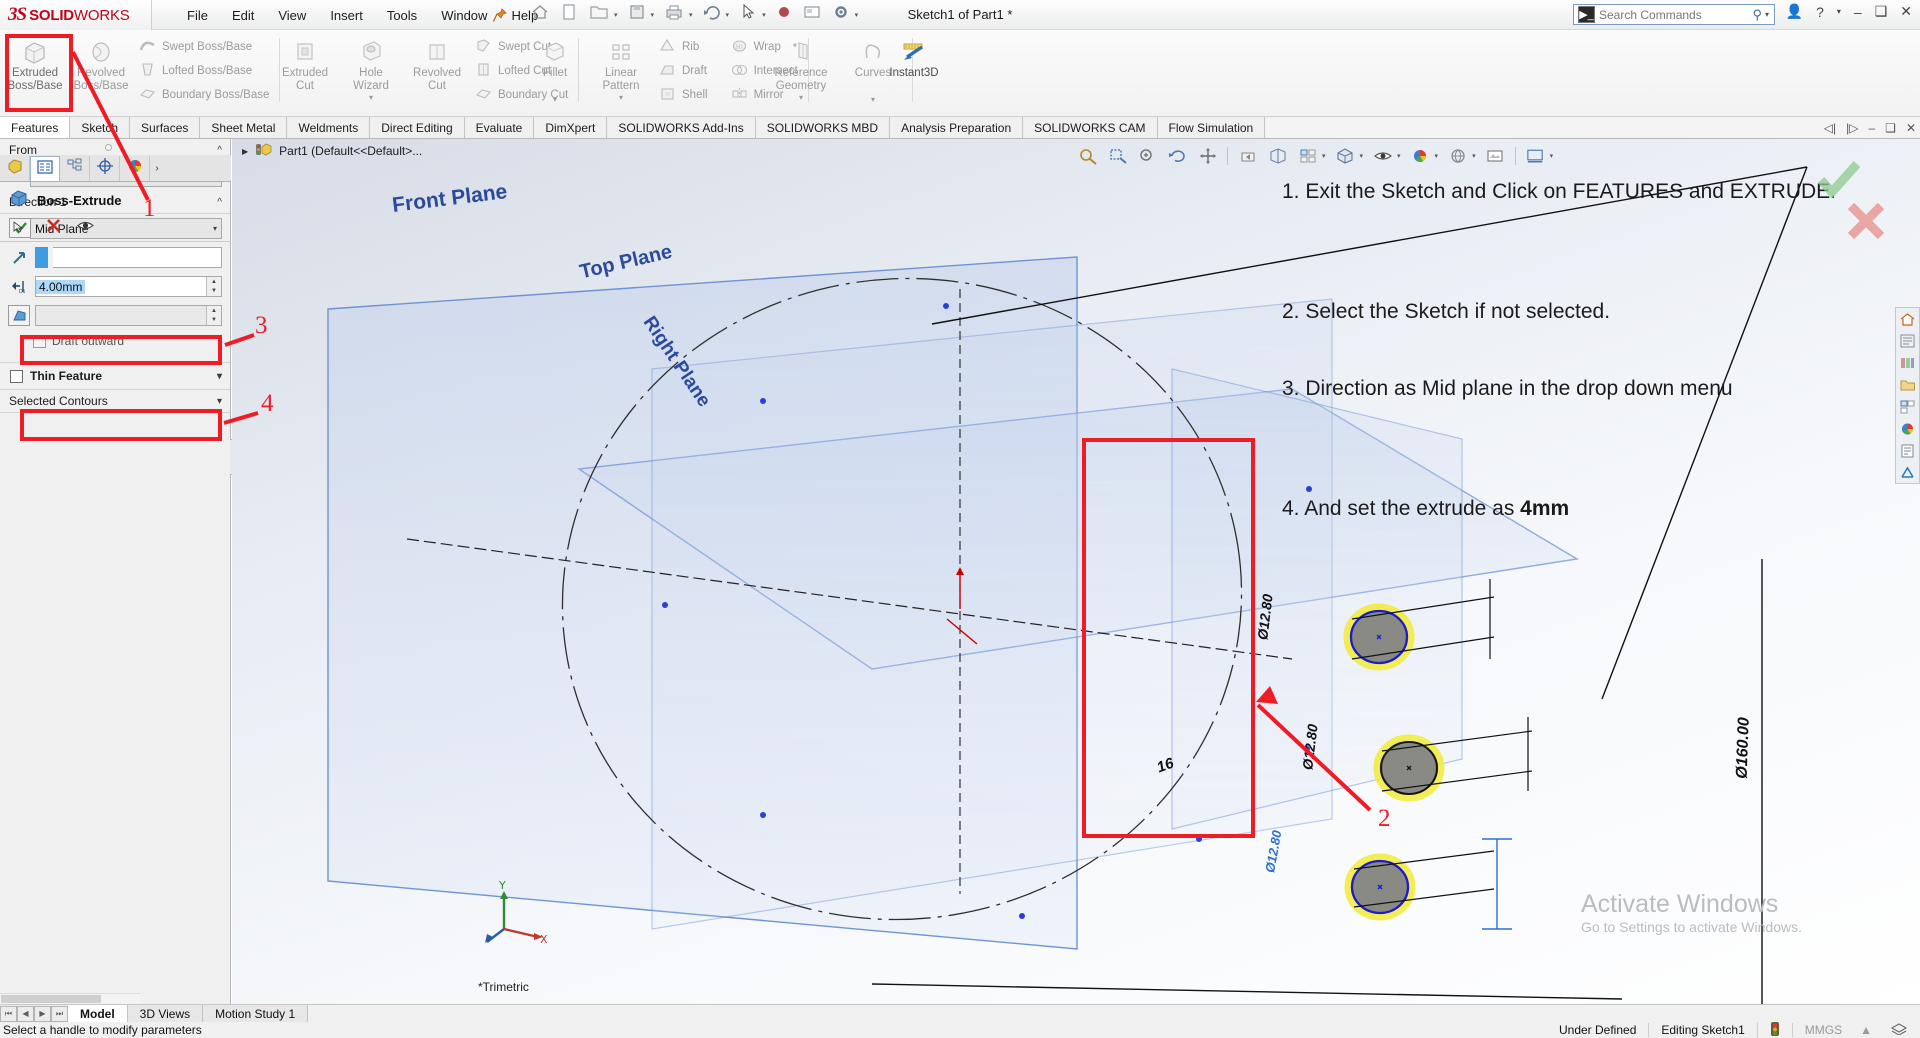 Image resolution: width=1920 pixels, height=1038 pixels. What do you see at coordinates (244, 127) in the screenshot?
I see `tab-sheet-metal: Sheet Metal` at bounding box center [244, 127].